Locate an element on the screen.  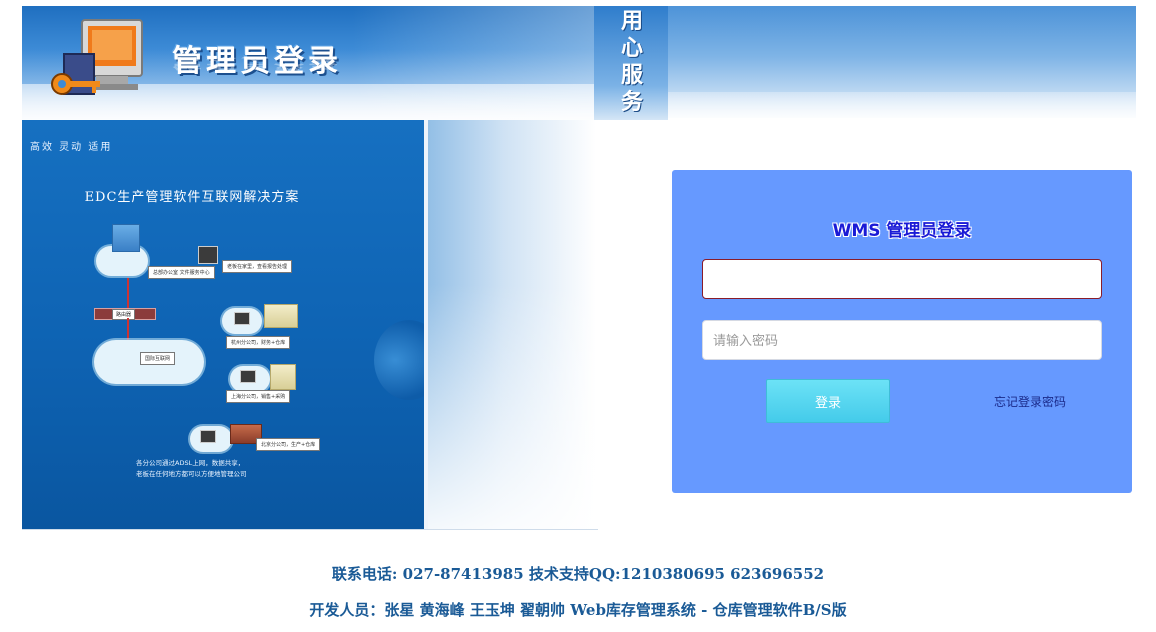
label-shanghai: 上海分公司，销售+采购 is located at coordinates (258, 396).